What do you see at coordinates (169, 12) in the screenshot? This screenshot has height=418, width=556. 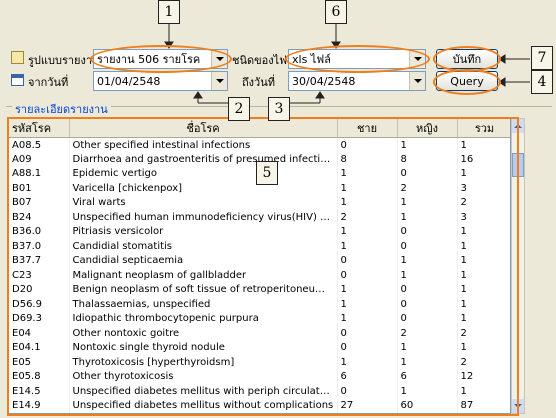 I see `callout-label: 1` at bounding box center [169, 12].